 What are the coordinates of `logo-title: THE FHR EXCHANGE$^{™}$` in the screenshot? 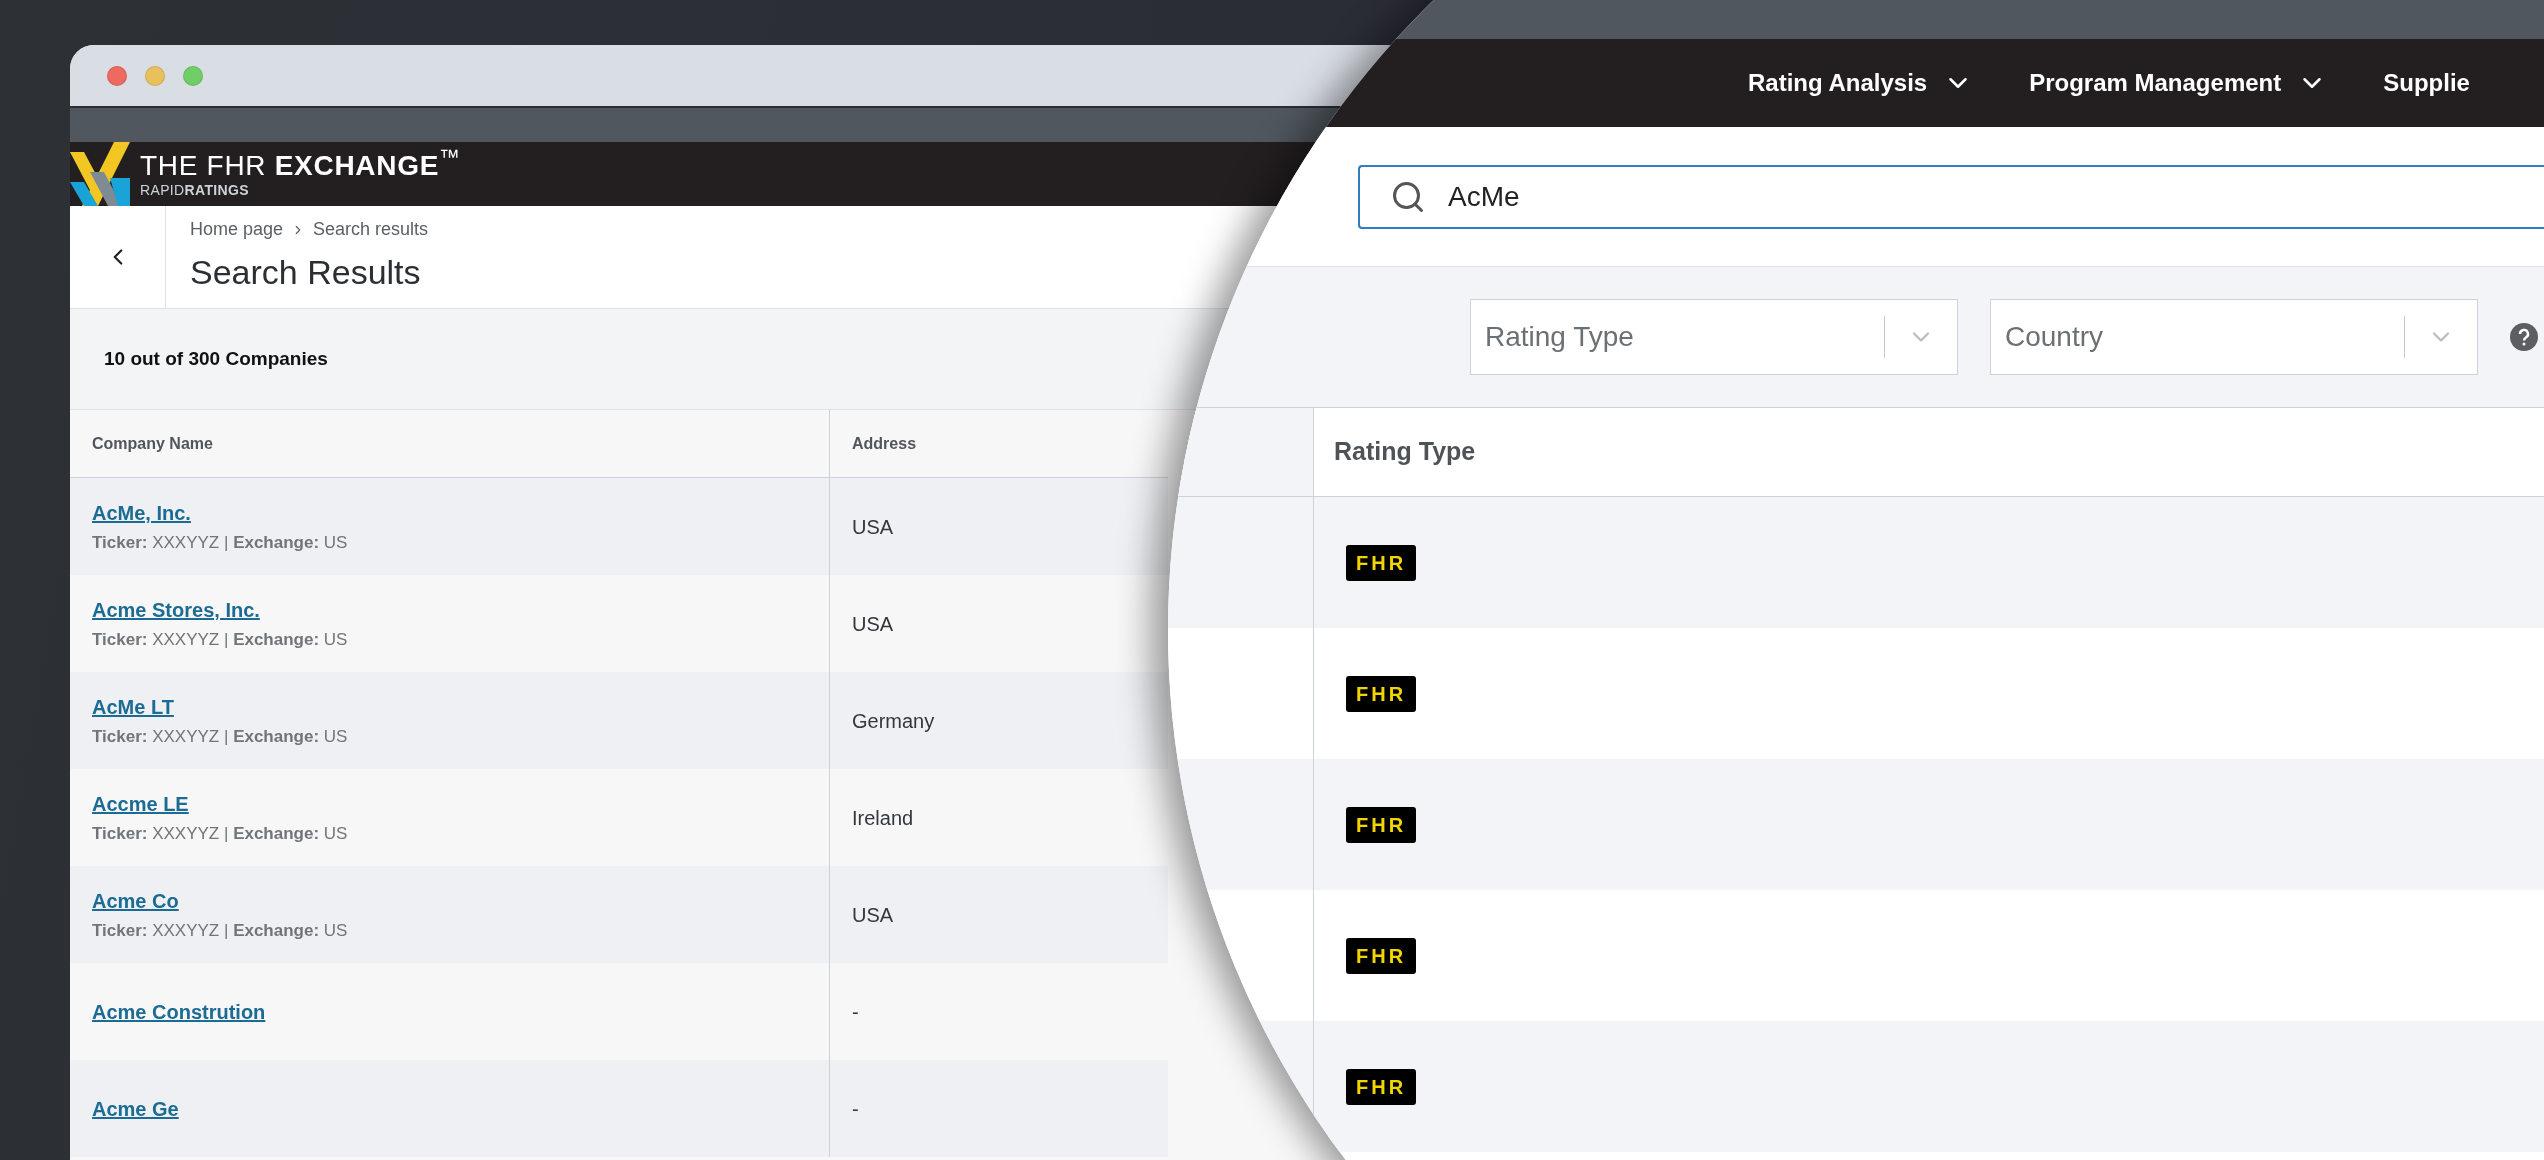 It's located at (300, 165).